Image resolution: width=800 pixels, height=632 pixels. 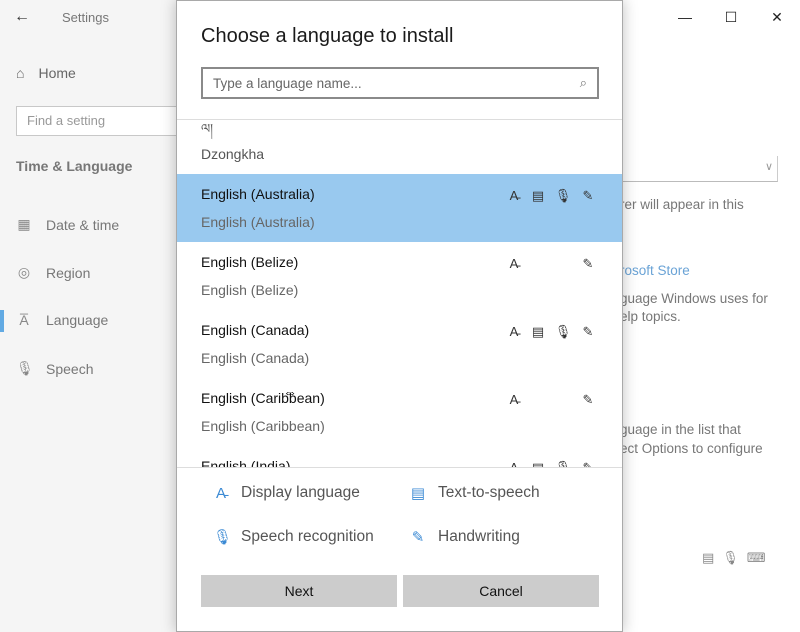 What do you see at coordinates (501, 591) in the screenshot?
I see `cancel-button: Cancel` at bounding box center [501, 591].